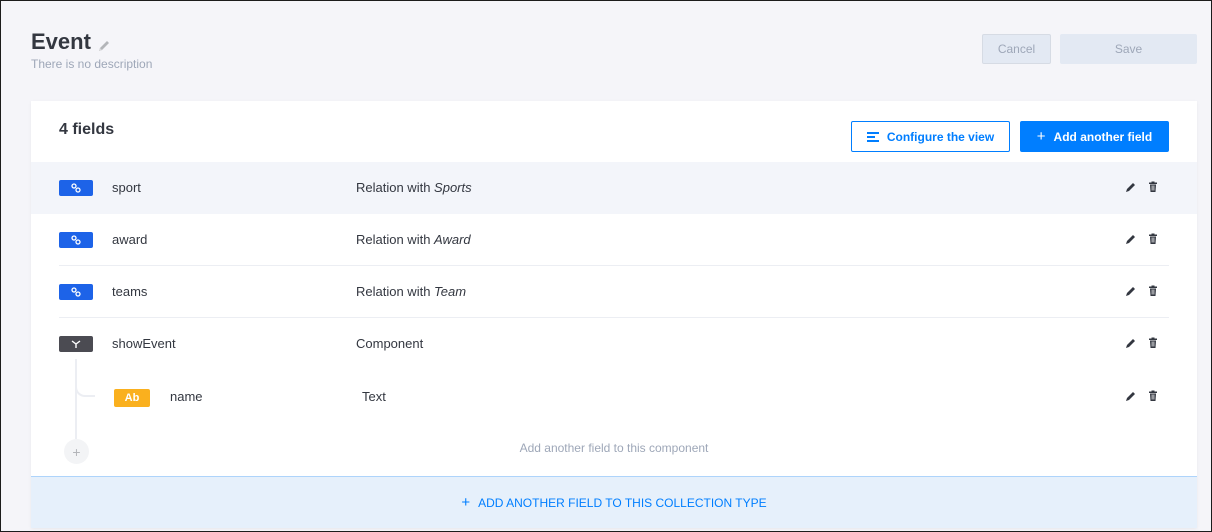 The height and width of the screenshot is (532, 1212). What do you see at coordinates (1016, 49) in the screenshot?
I see `cancel-button: Cancel` at bounding box center [1016, 49].